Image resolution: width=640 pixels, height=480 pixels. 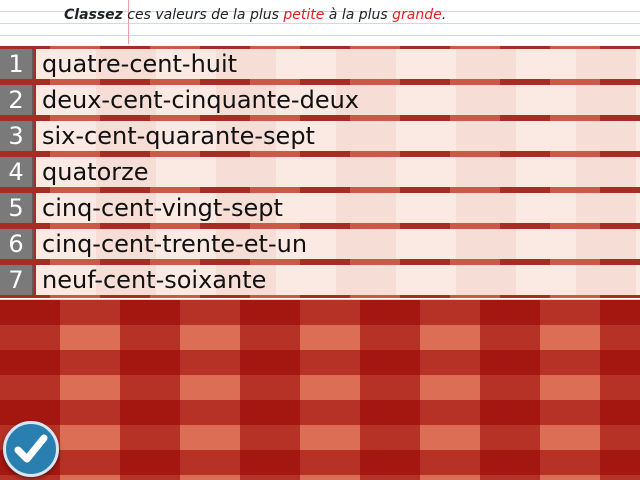 I want to click on item-label: cinq-cent-vingt-sept, so click(x=338, y=208).